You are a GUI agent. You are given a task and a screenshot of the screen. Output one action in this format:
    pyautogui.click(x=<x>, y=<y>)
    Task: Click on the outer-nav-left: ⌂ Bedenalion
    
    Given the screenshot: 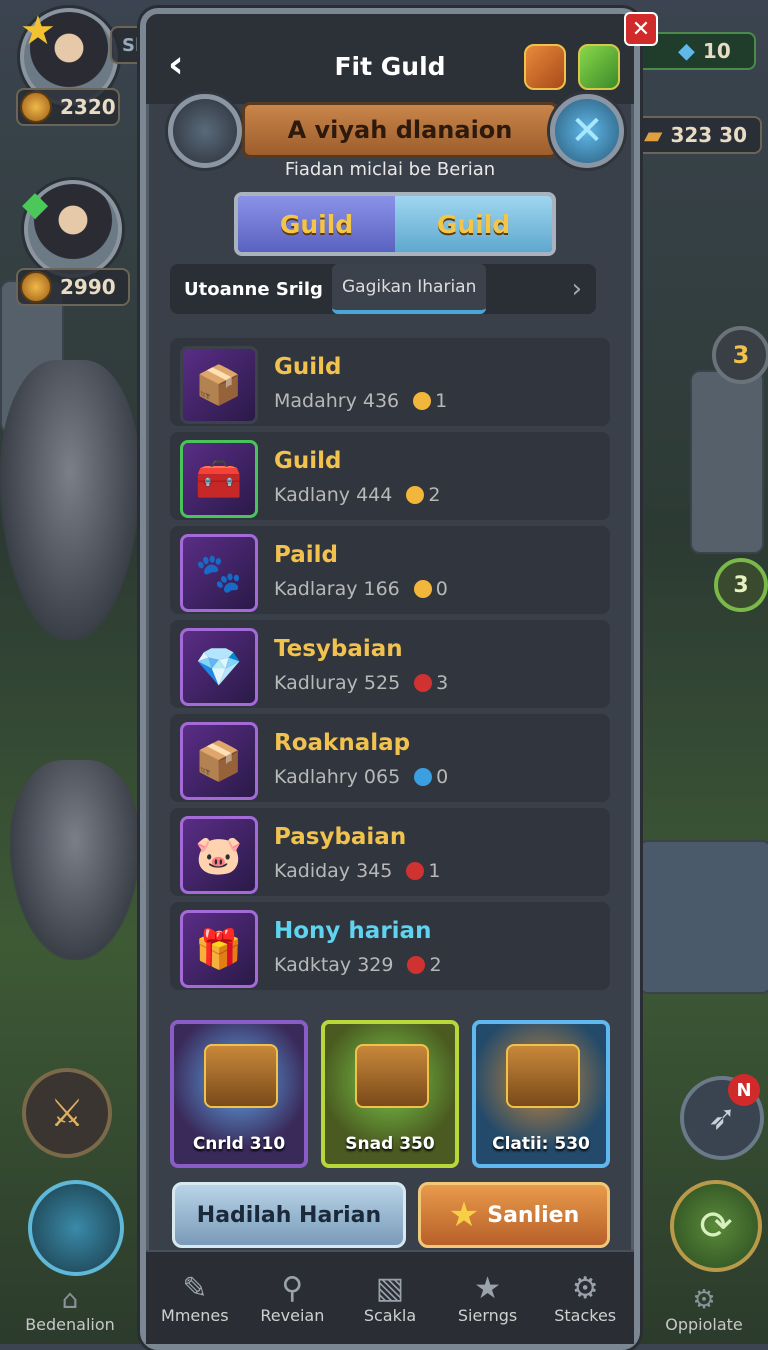 What is the action you would take?
    pyautogui.click(x=70, y=1304)
    